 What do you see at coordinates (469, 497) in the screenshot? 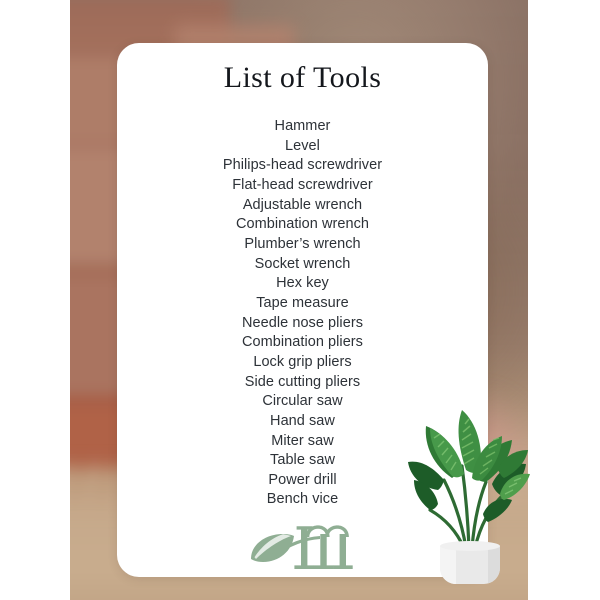
I see `potted-plant-illustration-icon` at bounding box center [469, 497].